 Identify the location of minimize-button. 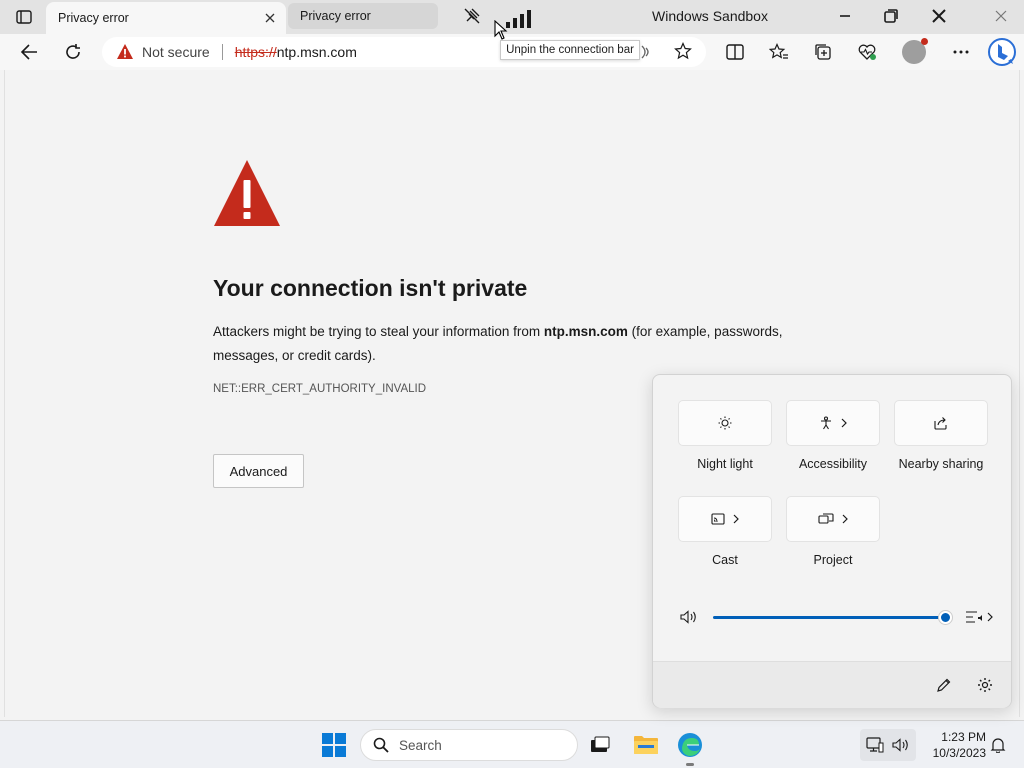
(845, 16).